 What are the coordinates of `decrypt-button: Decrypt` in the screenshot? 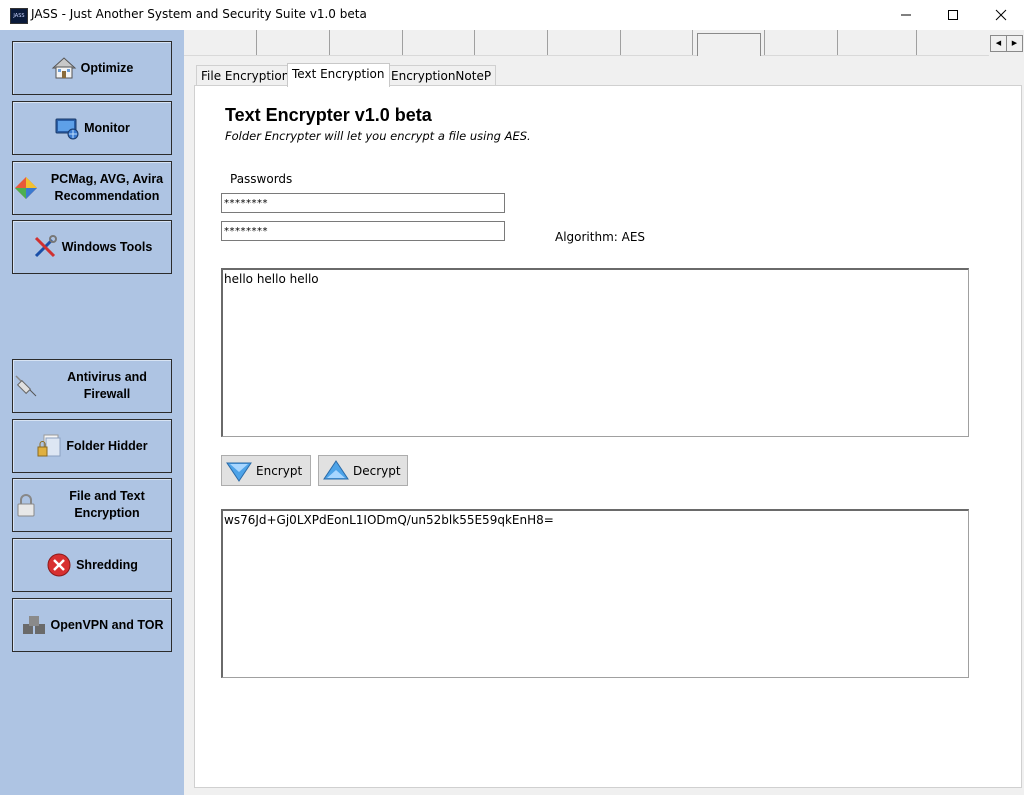 It's located at (363, 470).